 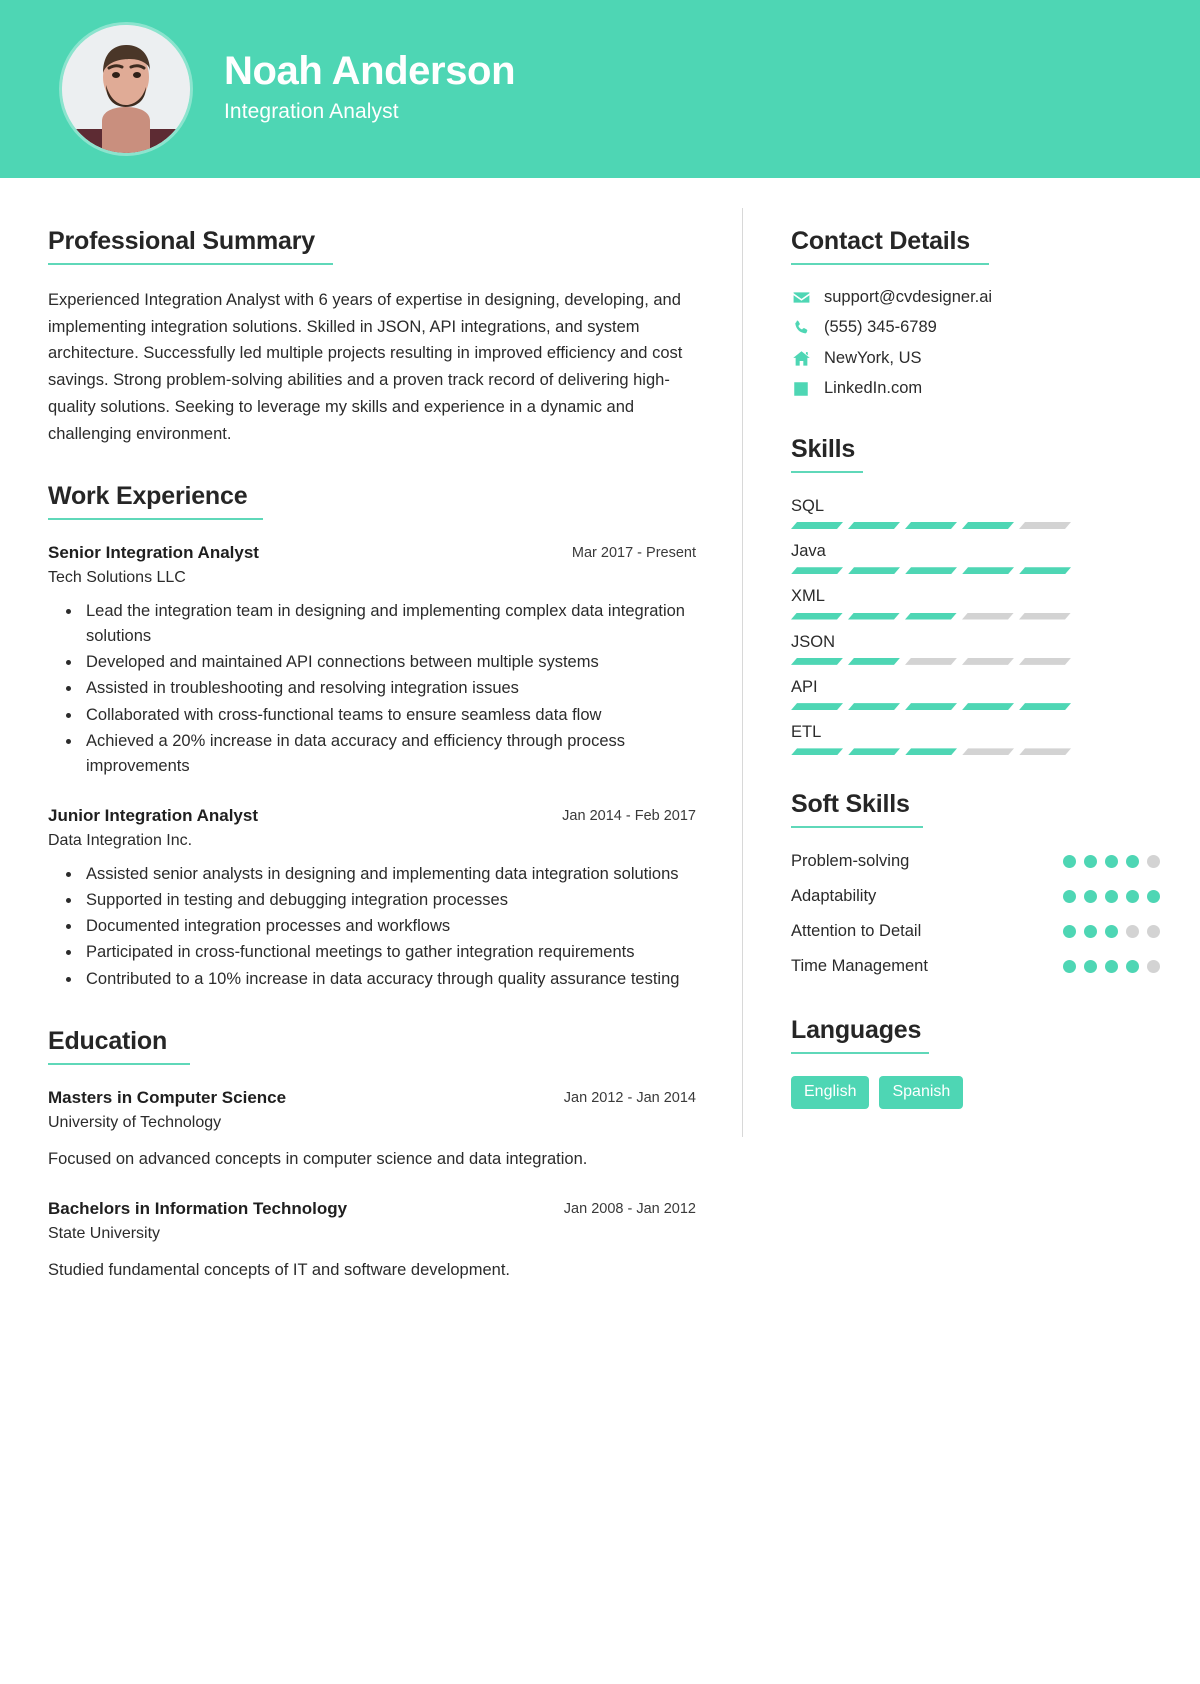 What do you see at coordinates (975, 297) in the screenshot?
I see `contact-email: support@cvdesigner.ai` at bounding box center [975, 297].